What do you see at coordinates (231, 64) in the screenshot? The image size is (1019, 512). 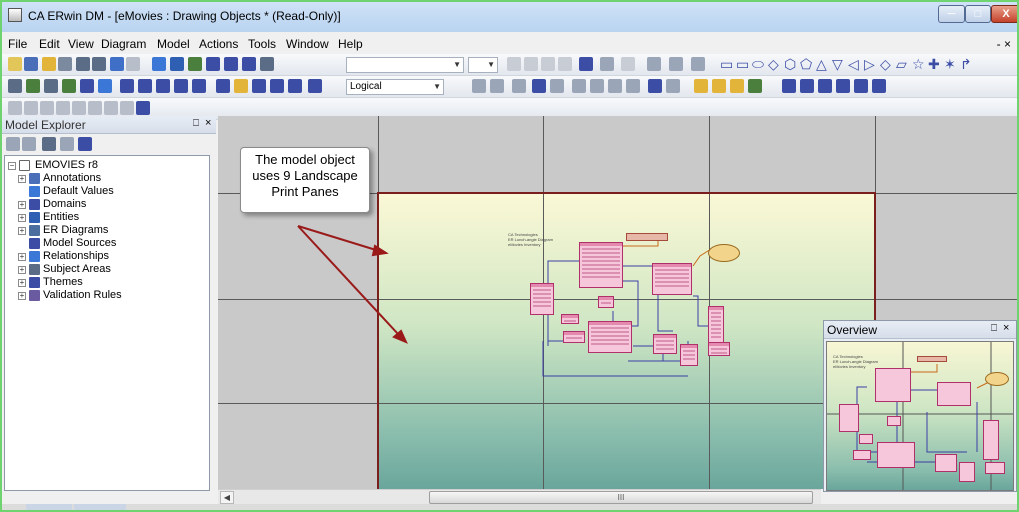 I see `nonidentifying-rel-icon` at bounding box center [231, 64].